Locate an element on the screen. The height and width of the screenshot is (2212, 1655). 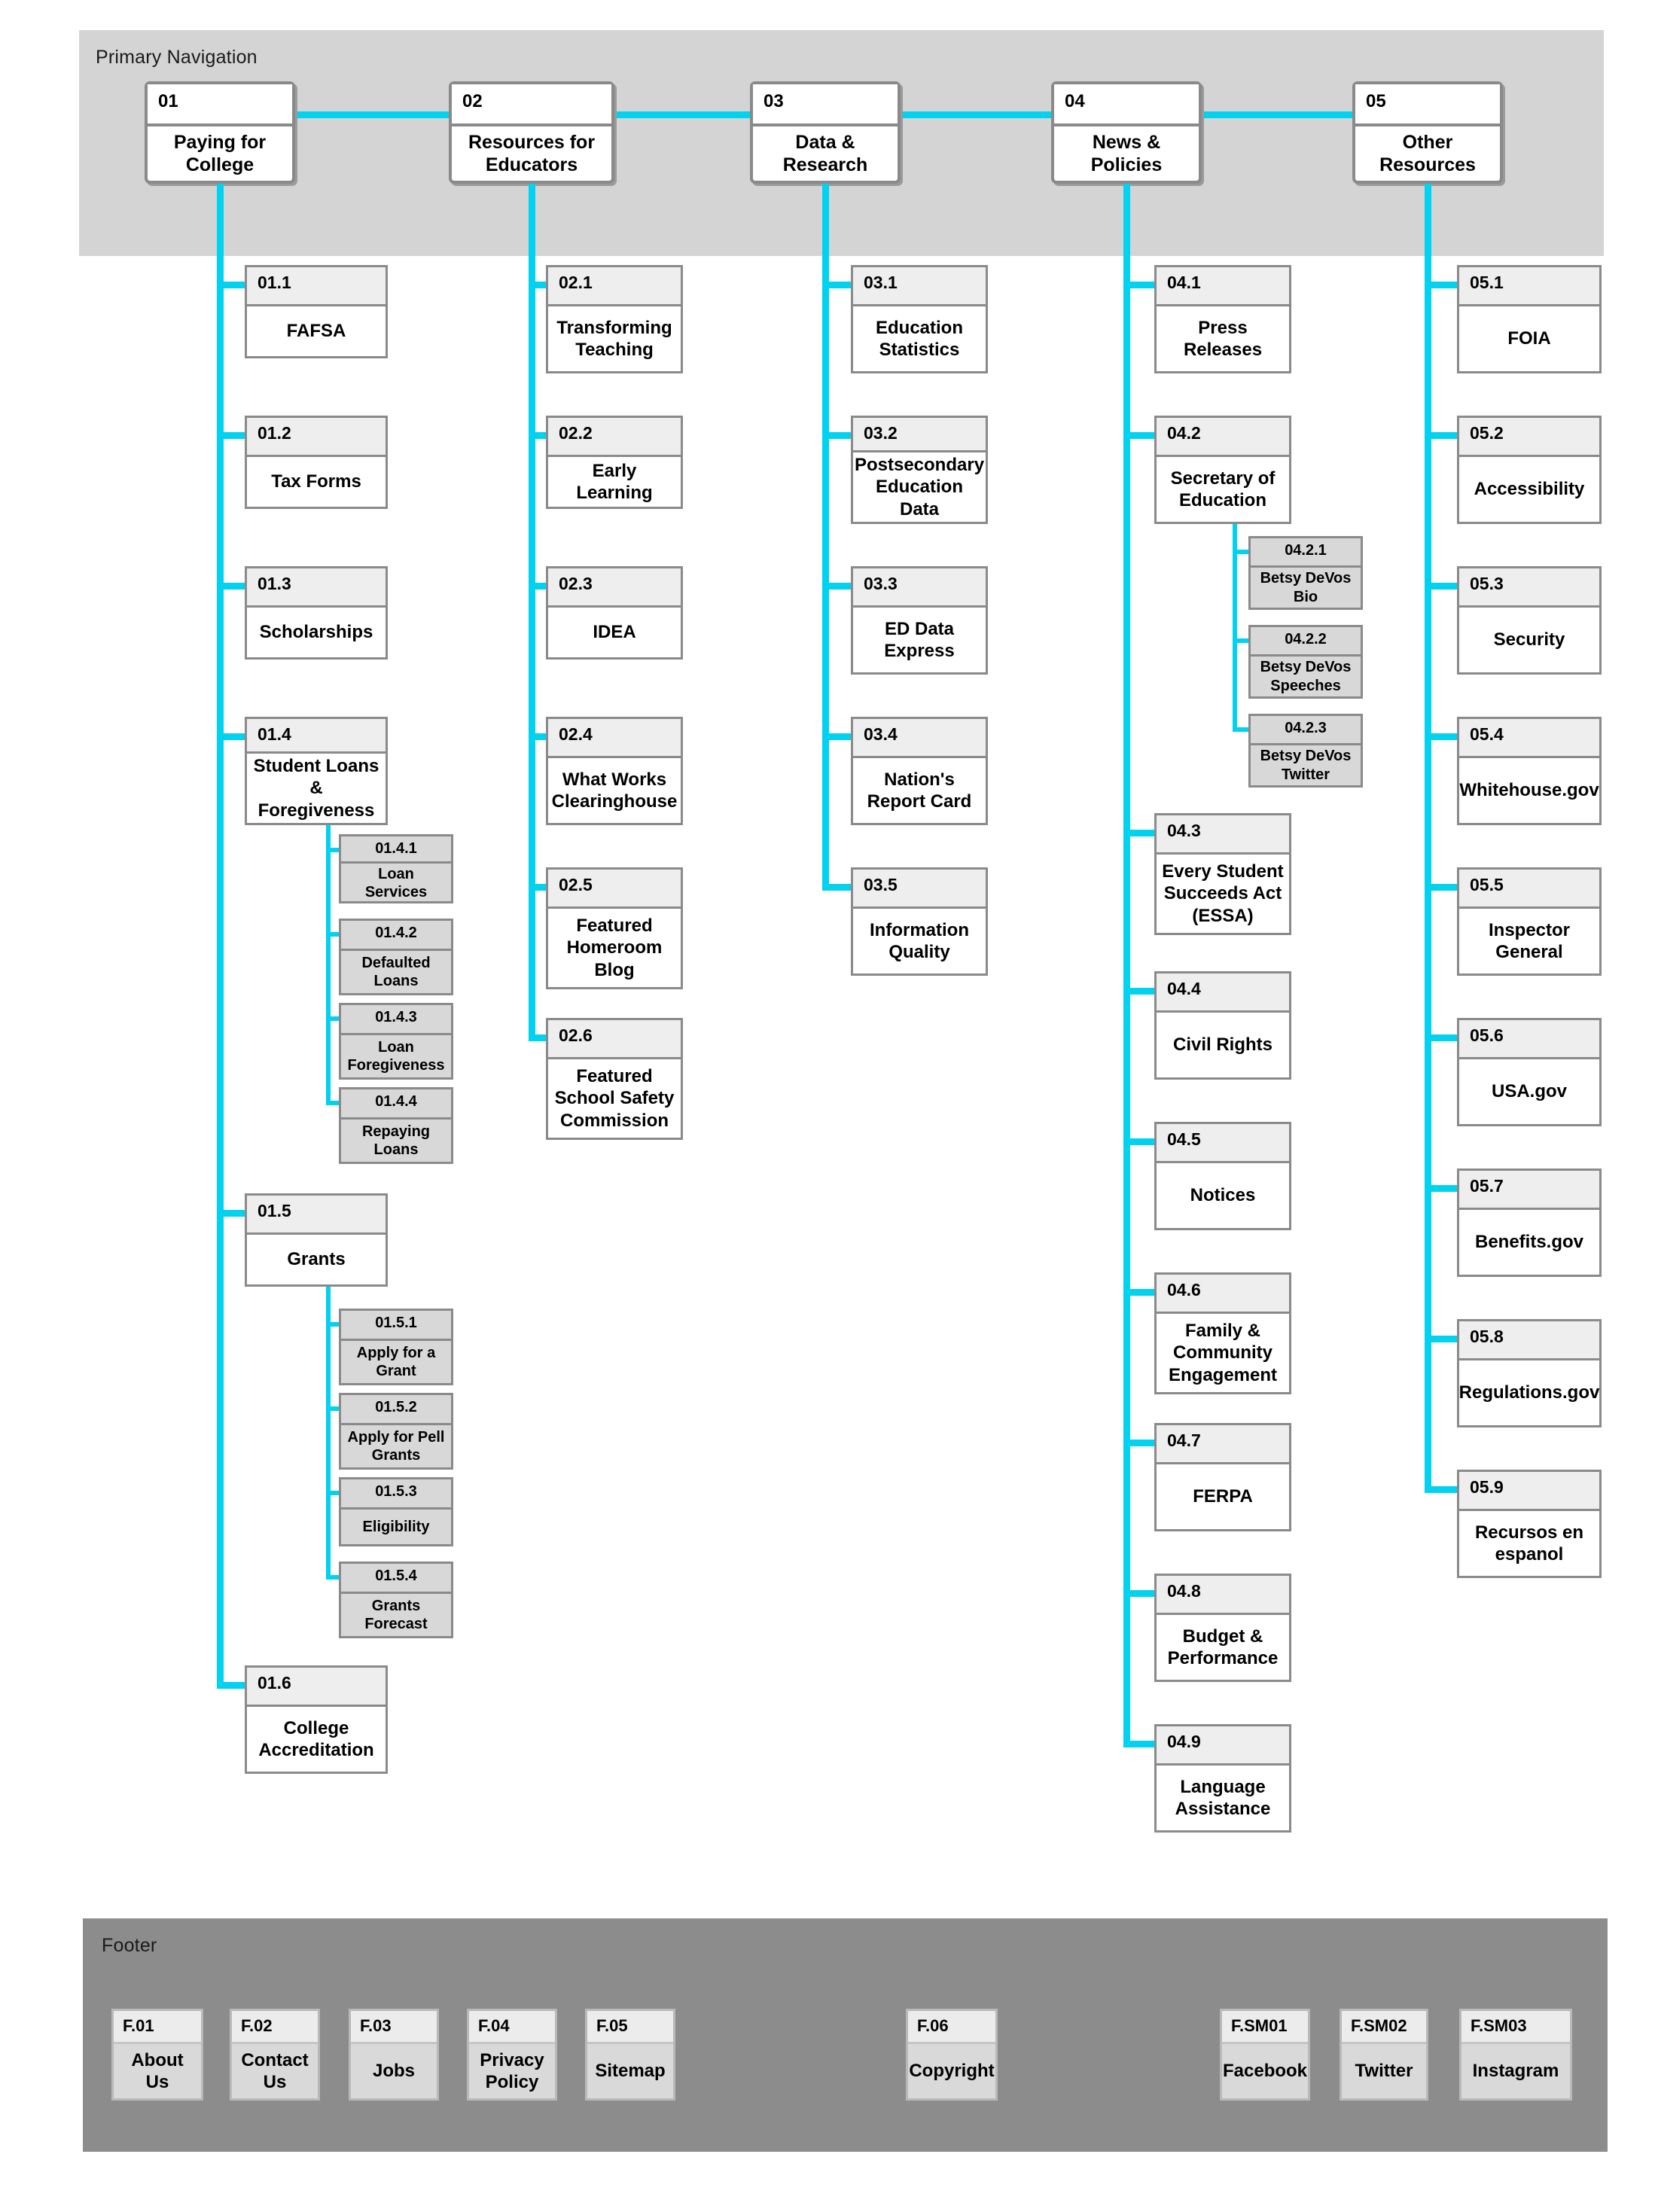
node-05.2-id: 05.2 is located at coordinates (1529, 438).